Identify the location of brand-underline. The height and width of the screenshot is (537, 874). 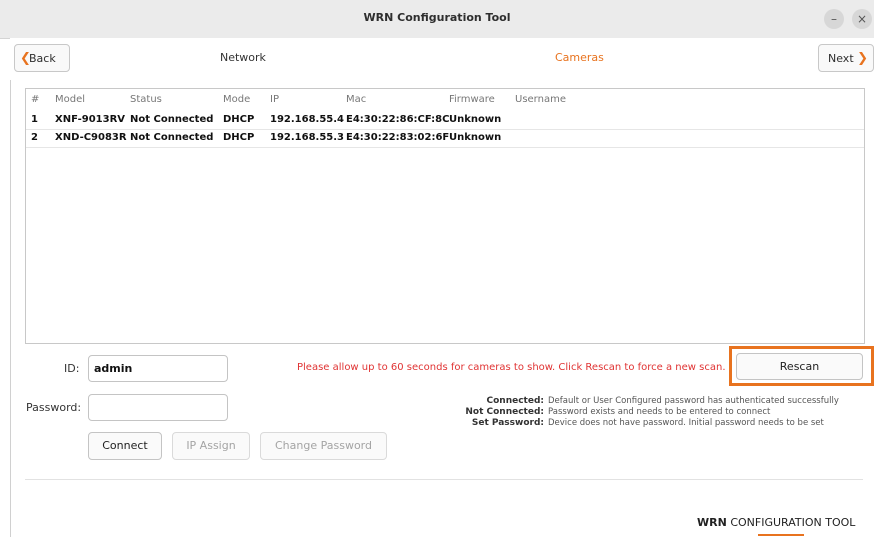
(781, 535).